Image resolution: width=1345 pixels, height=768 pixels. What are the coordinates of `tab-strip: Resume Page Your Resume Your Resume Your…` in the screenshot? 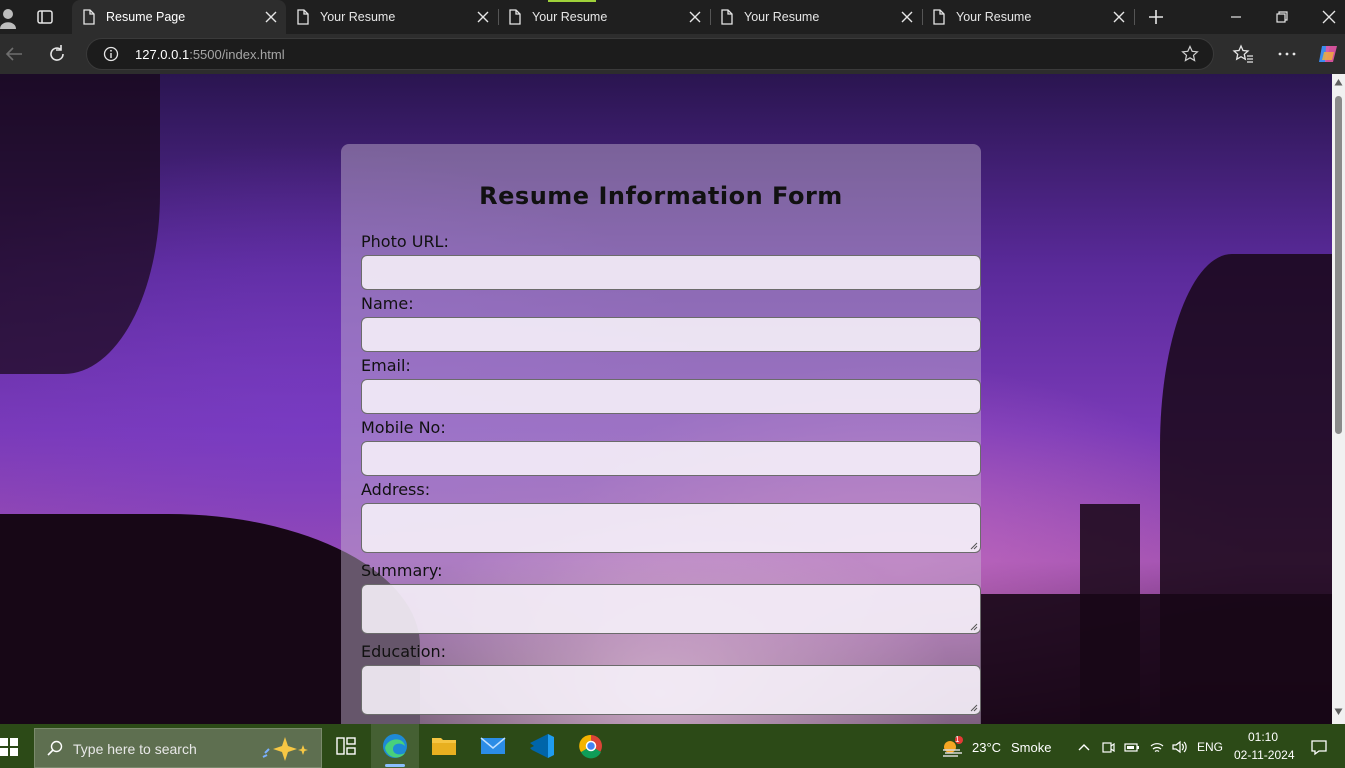 It's located at (672, 17).